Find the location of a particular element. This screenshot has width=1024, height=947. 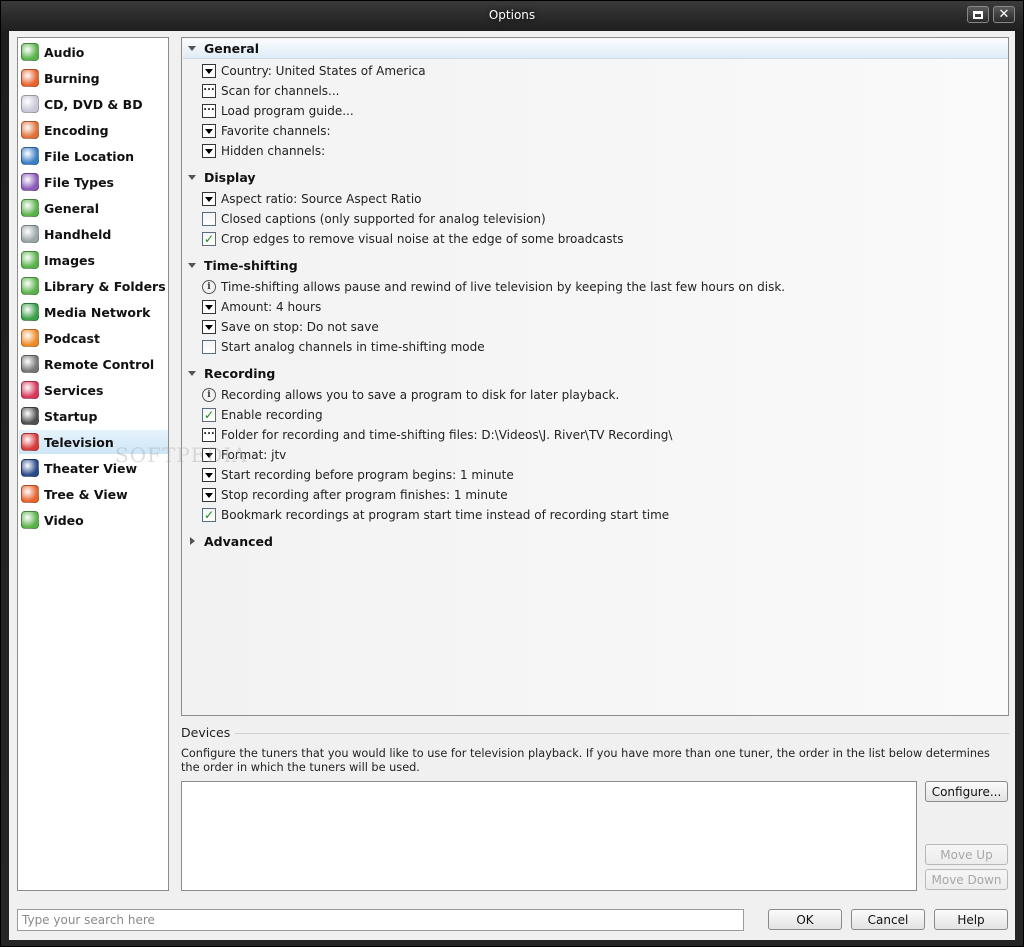

remote-icon is located at coordinates (30, 364).